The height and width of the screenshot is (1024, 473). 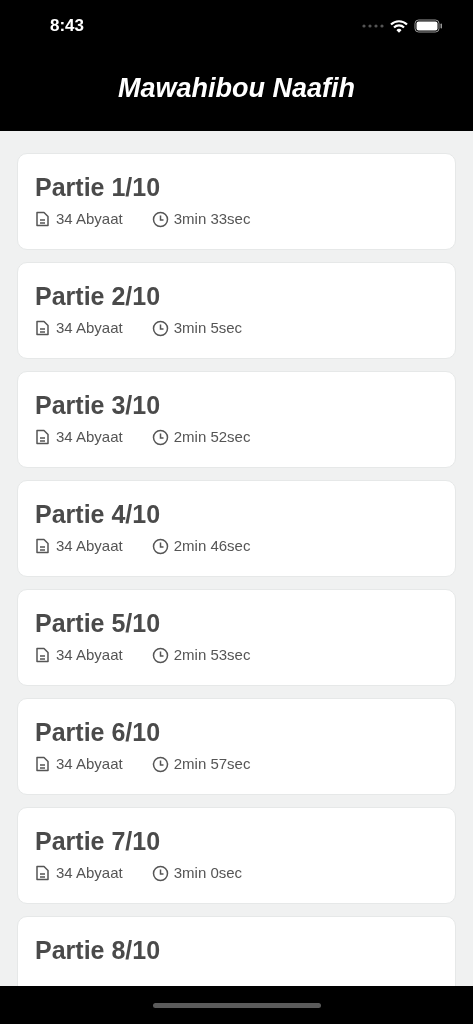 What do you see at coordinates (212, 546) in the screenshot?
I see `duration: 2min 46sec` at bounding box center [212, 546].